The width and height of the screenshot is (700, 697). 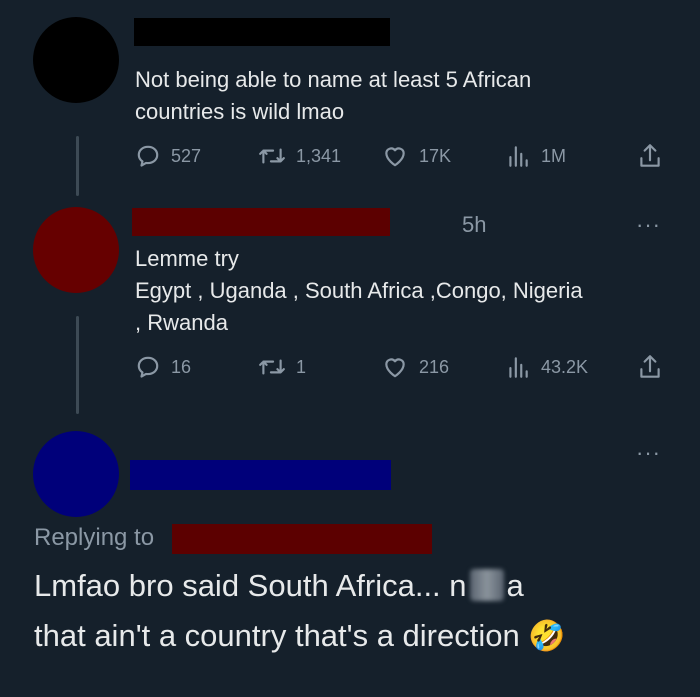 I want to click on retweet-button: 1,341, so click(x=299, y=156).